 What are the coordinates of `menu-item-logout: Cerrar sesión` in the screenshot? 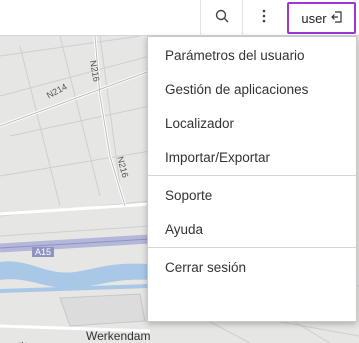 It's located at (252, 267).